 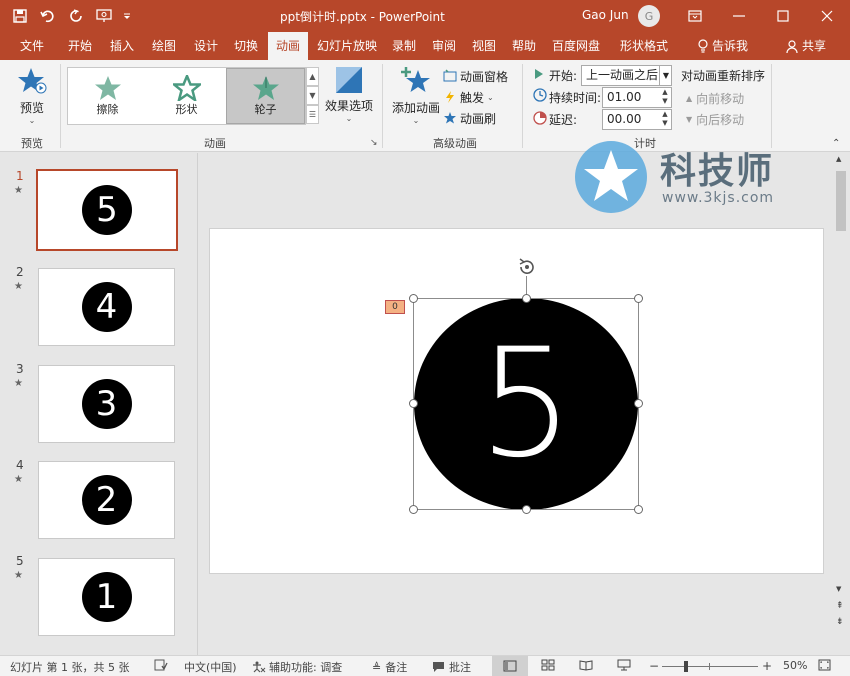 I want to click on delay-value: 00.00, so click(x=624, y=119).